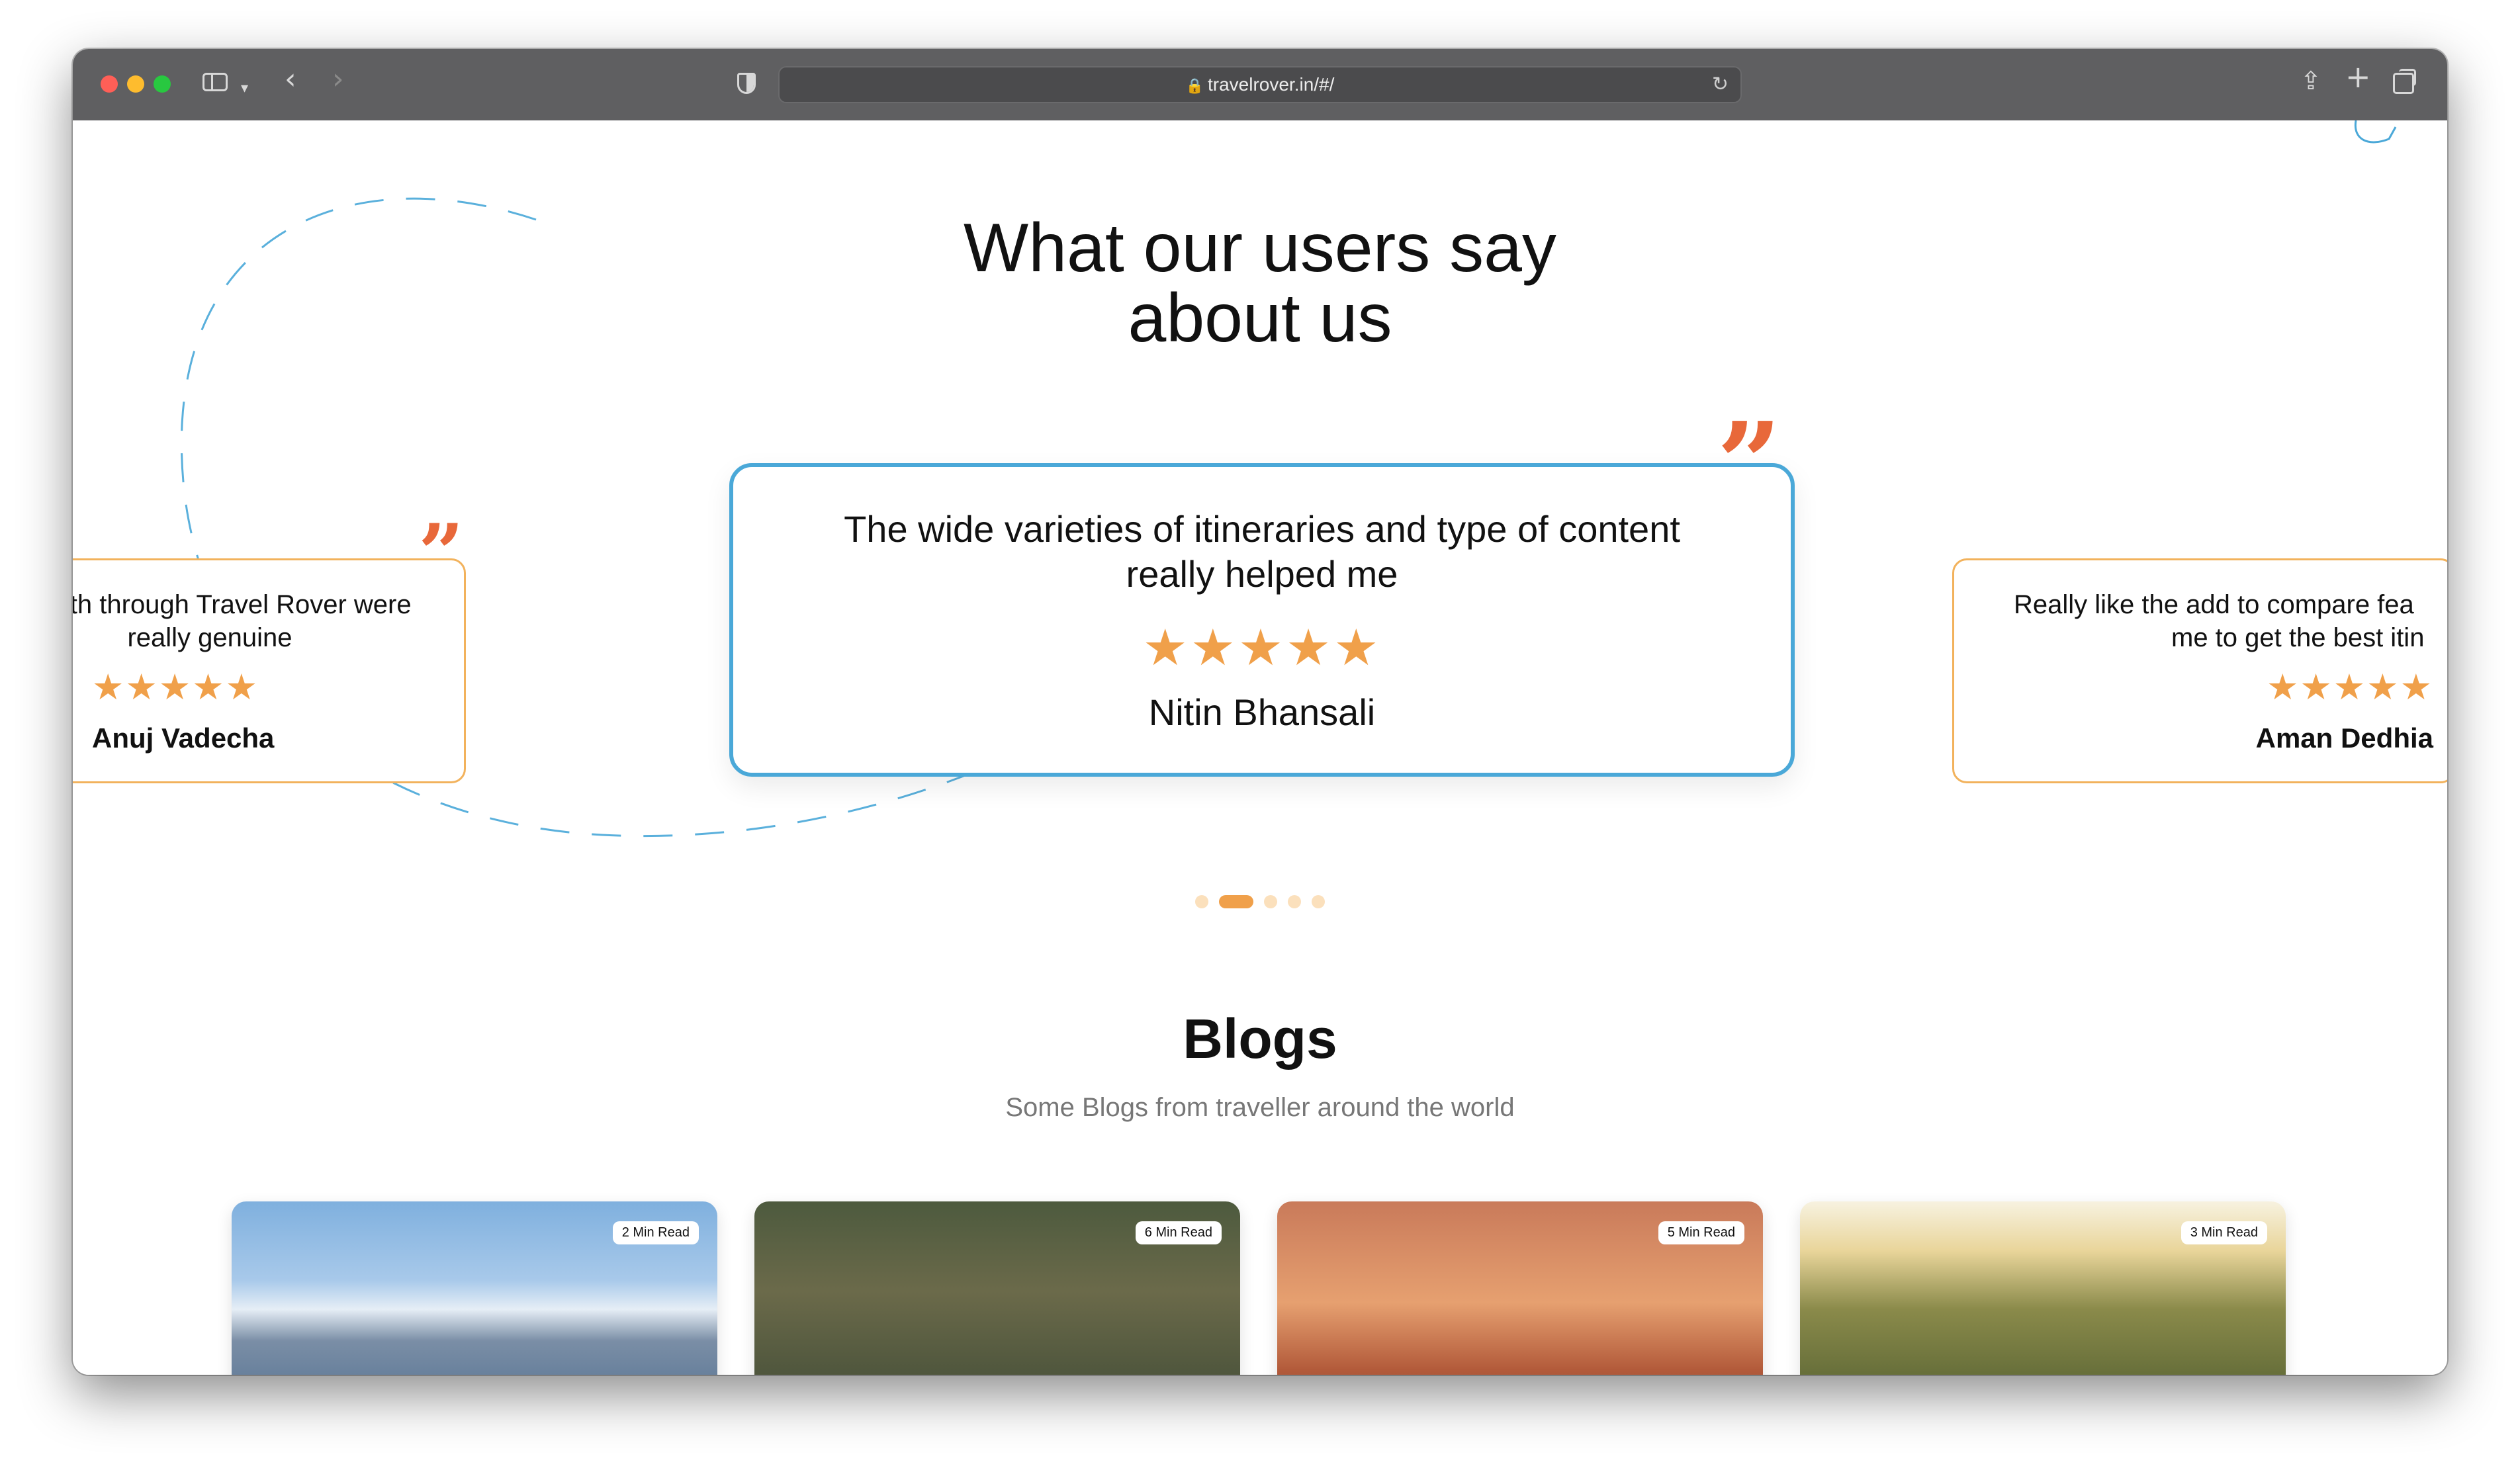  I want to click on blog-card-backpacker: 6 Min Read, so click(997, 1288).